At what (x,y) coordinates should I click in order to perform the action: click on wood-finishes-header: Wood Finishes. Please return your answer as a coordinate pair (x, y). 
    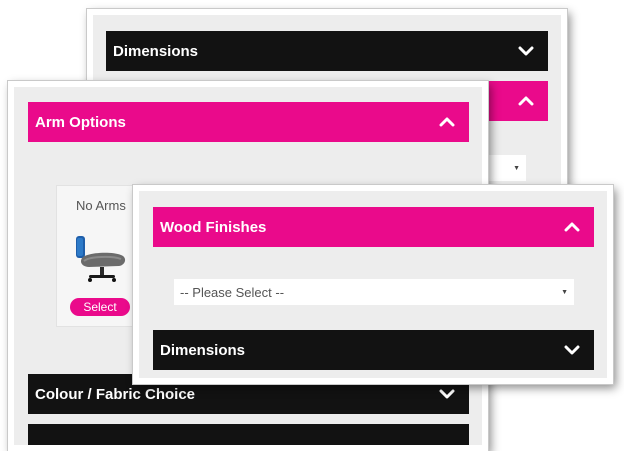
    Looking at the image, I should click on (373, 227).